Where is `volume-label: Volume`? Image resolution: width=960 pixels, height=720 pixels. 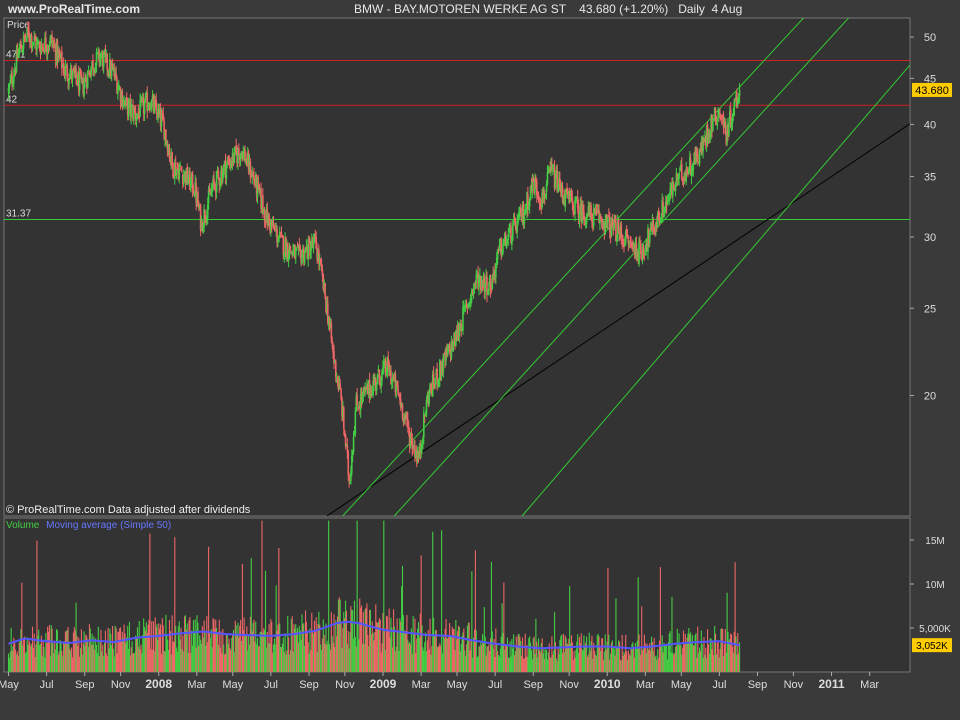 volume-label: Volume is located at coordinates (23, 525).